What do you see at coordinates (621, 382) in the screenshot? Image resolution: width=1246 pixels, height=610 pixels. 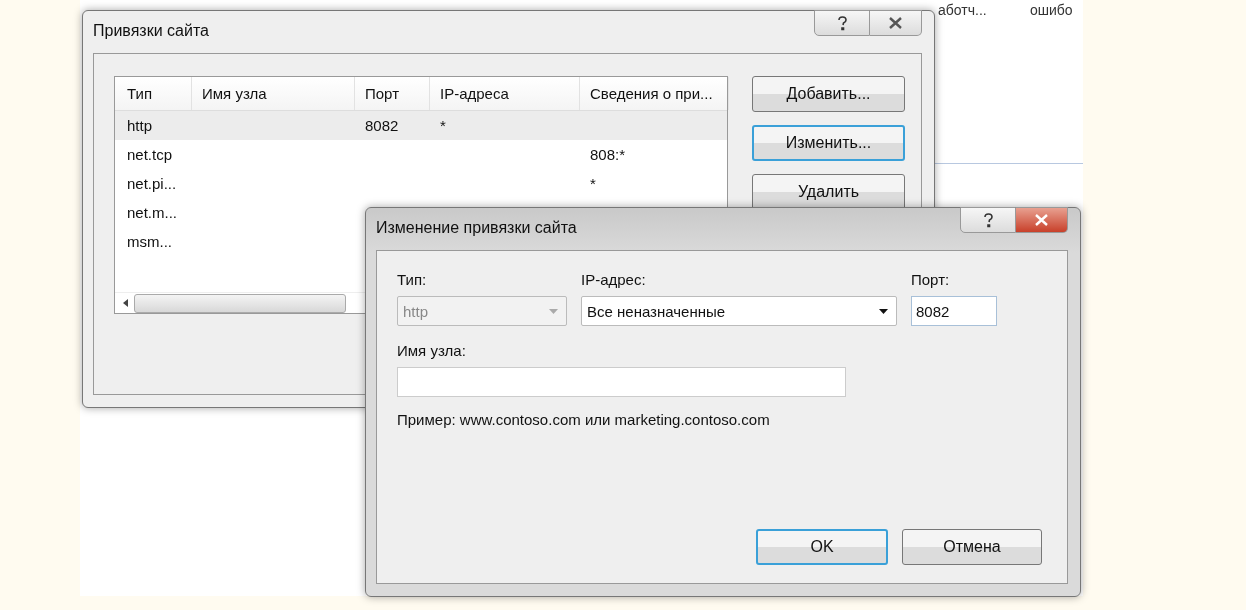 I see `host-name-input` at bounding box center [621, 382].